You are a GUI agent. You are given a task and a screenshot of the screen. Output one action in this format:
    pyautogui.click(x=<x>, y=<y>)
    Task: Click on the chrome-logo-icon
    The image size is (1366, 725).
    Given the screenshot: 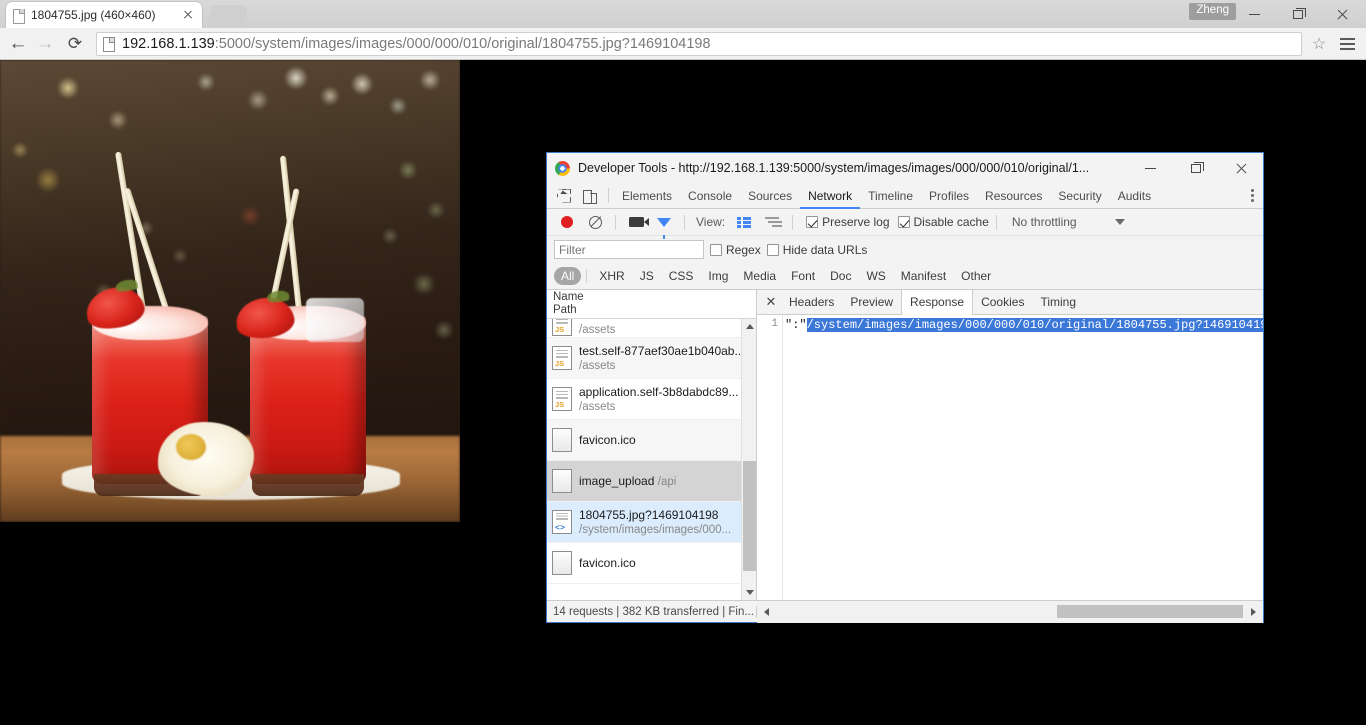 What is the action you would take?
    pyautogui.click(x=562, y=168)
    